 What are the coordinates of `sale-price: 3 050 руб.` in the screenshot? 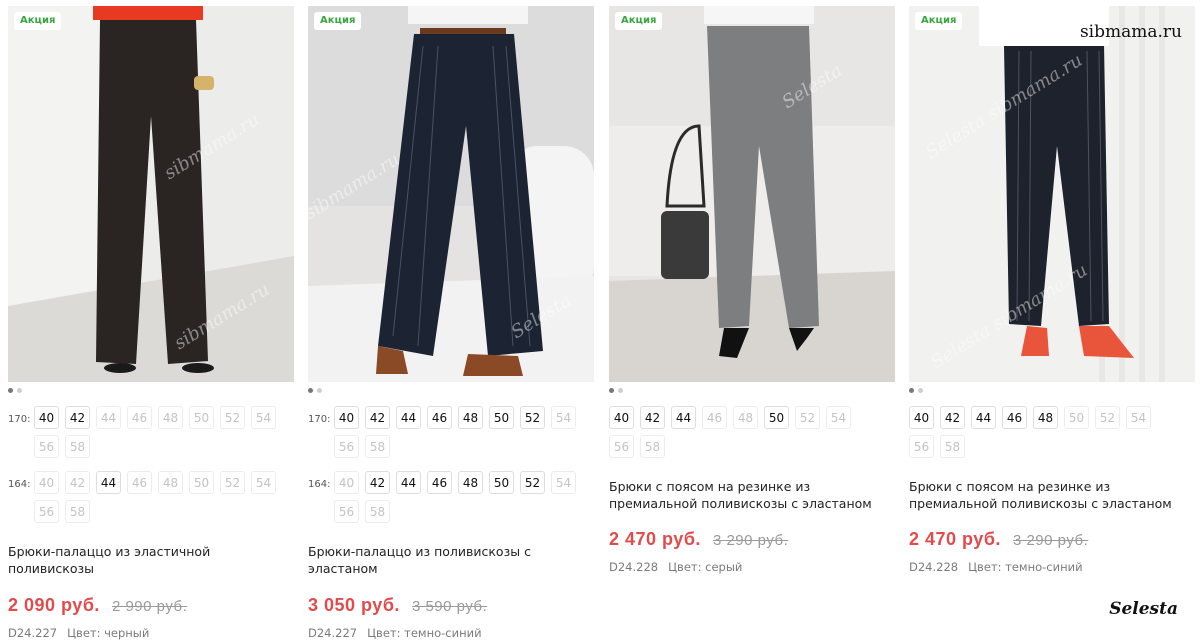 It's located at (354, 605).